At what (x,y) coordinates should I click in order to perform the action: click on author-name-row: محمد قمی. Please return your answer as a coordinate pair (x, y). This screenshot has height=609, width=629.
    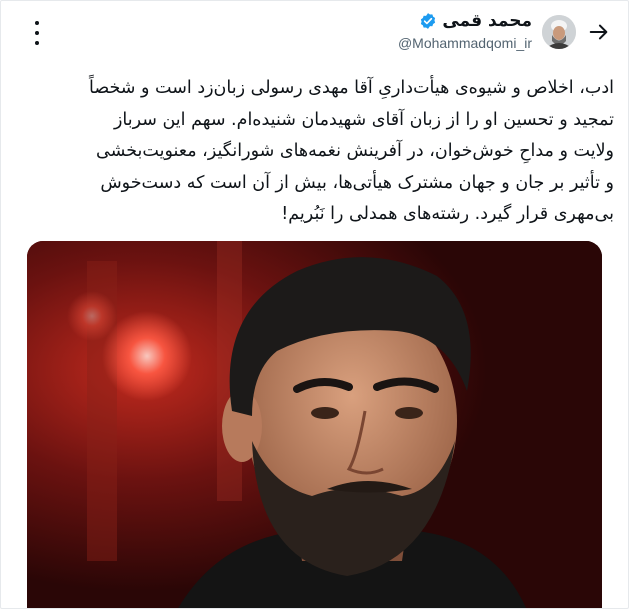
    Looking at the image, I should click on (475, 21).